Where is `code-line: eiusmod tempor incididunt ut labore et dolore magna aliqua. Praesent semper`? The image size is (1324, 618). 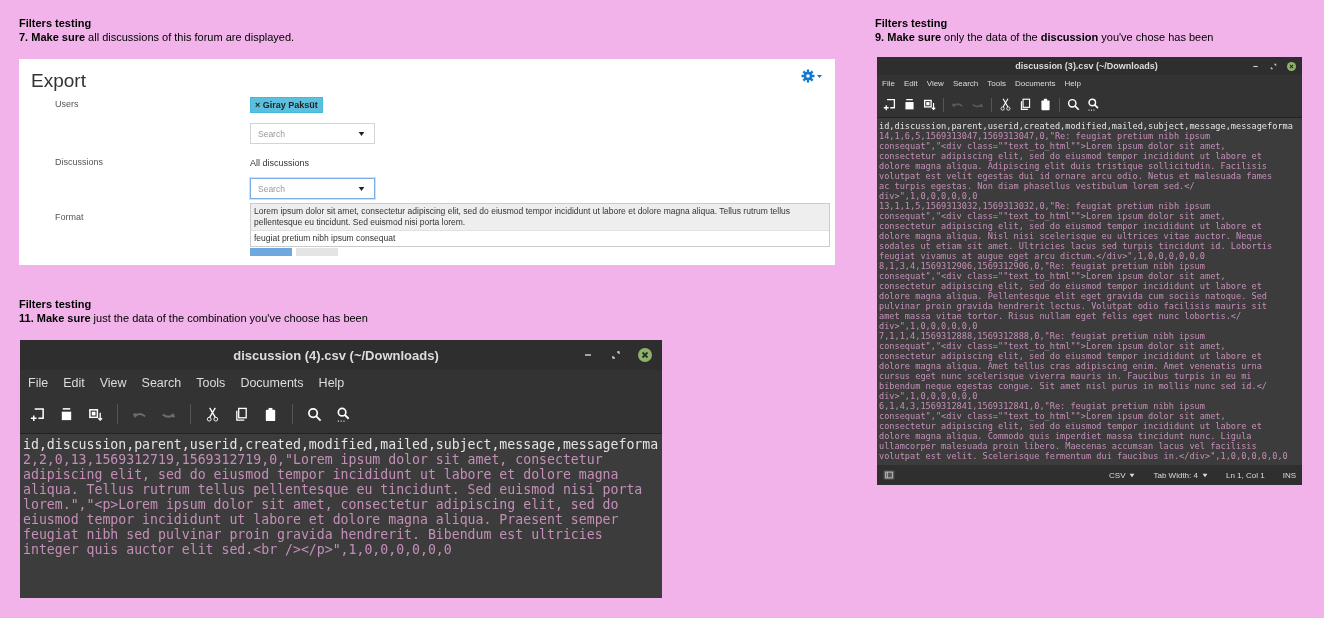 code-line: eiusmod tempor incididunt ut labore et dolore magna aliqua. Praesent semper is located at coordinates (321, 519).